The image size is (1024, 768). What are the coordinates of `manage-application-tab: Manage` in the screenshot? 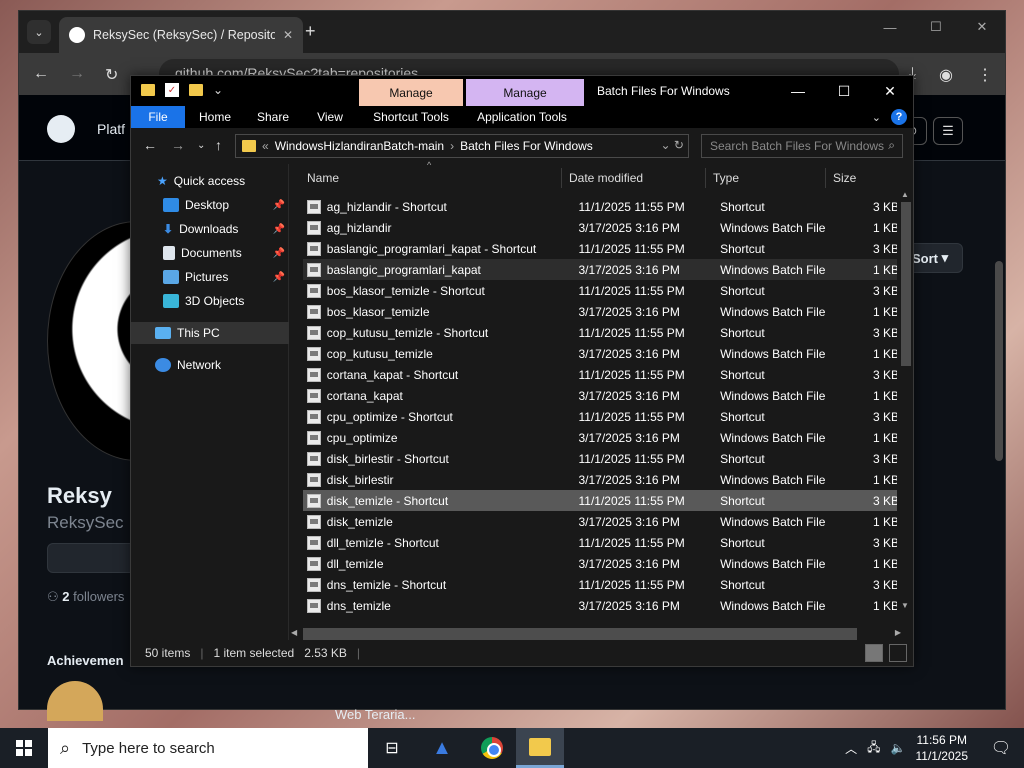 It's located at (525, 92).